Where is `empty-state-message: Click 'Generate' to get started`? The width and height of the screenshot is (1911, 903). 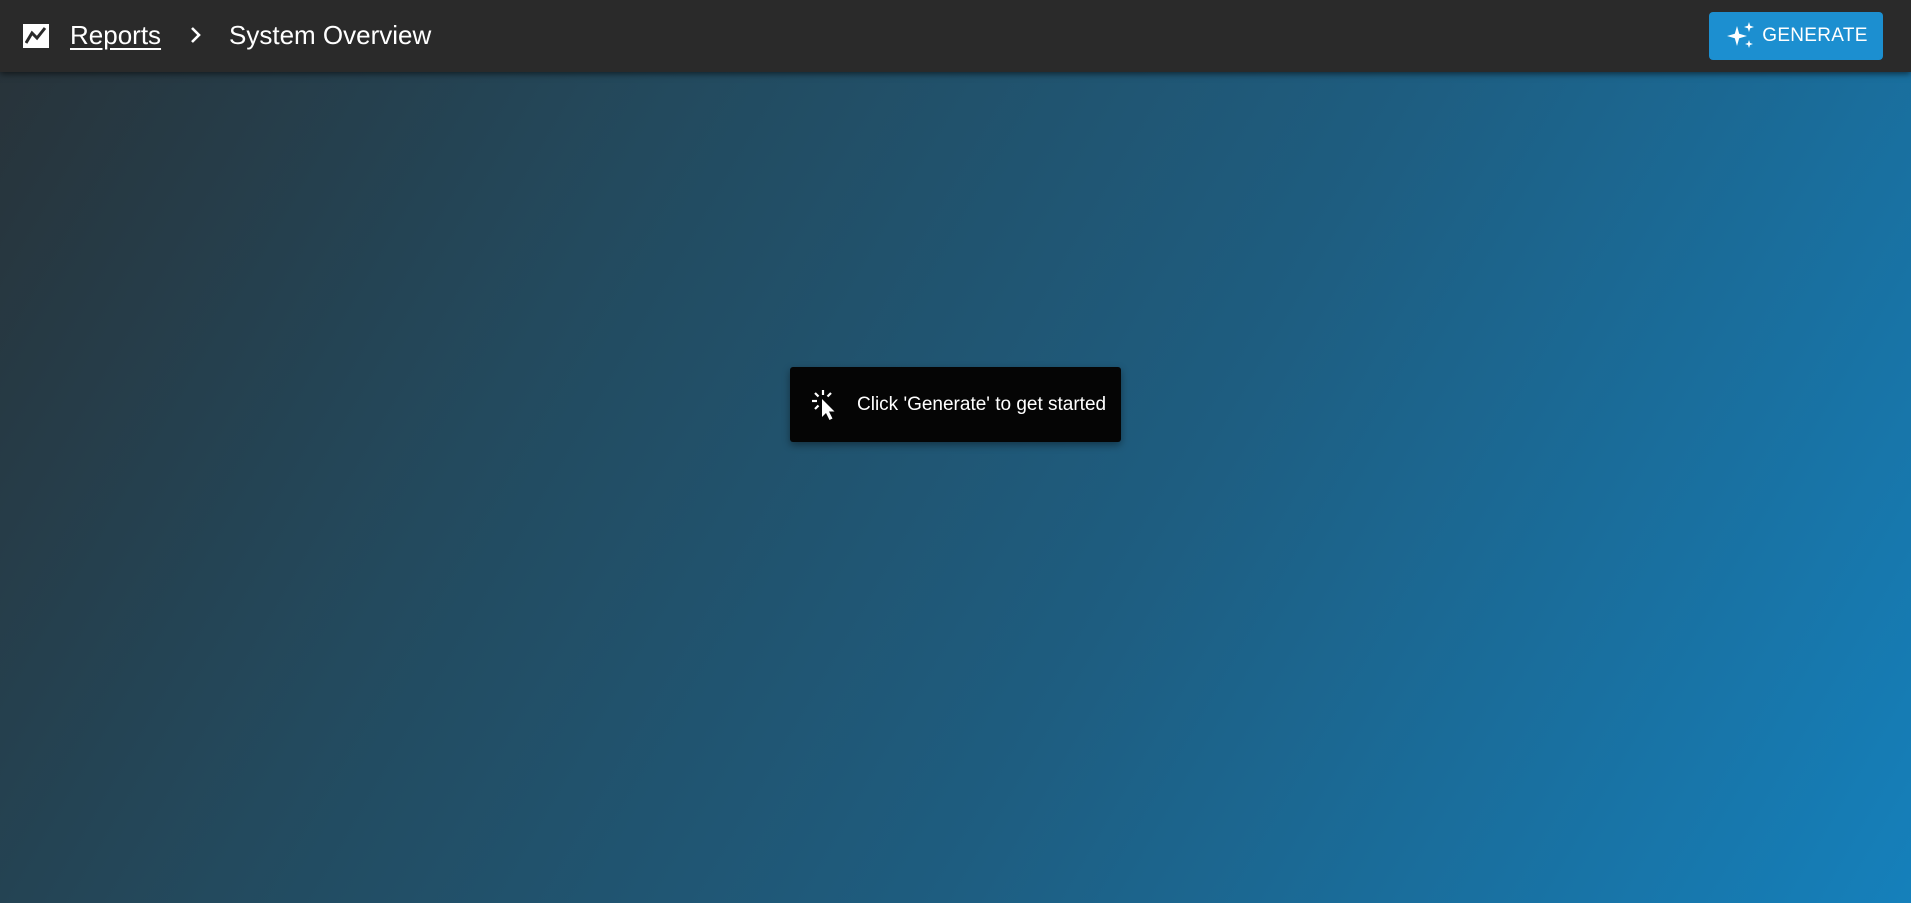 empty-state-message: Click 'Generate' to get started is located at coordinates (955, 404).